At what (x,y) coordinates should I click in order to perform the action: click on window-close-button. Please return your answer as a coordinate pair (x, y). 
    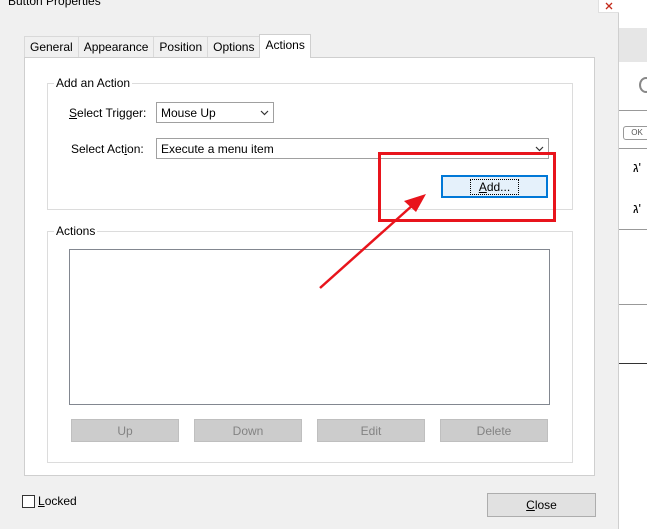
    Looking at the image, I should click on (609, 6).